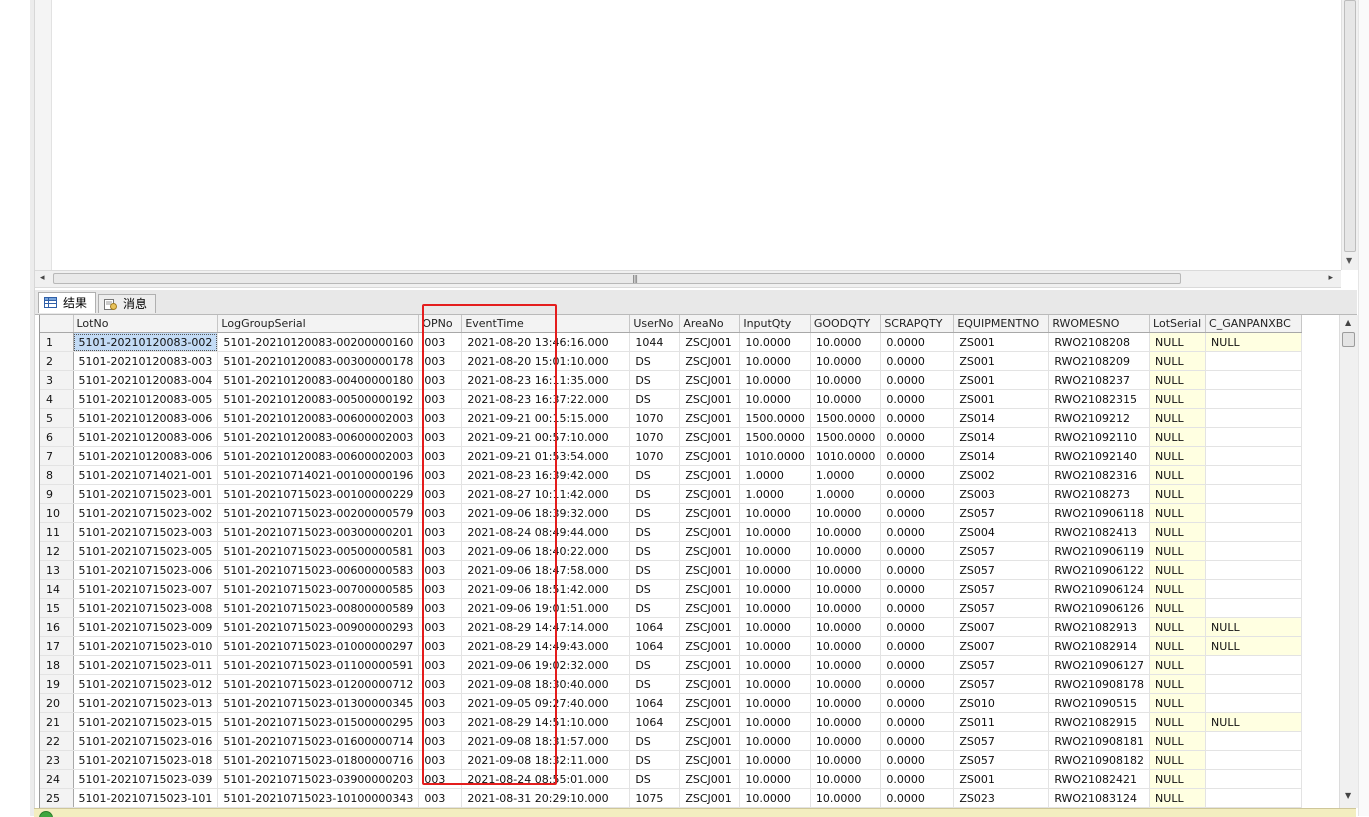 This screenshot has width=1369, height=817. I want to click on table-cell: 5101-20210715023-039, so click(146, 779).